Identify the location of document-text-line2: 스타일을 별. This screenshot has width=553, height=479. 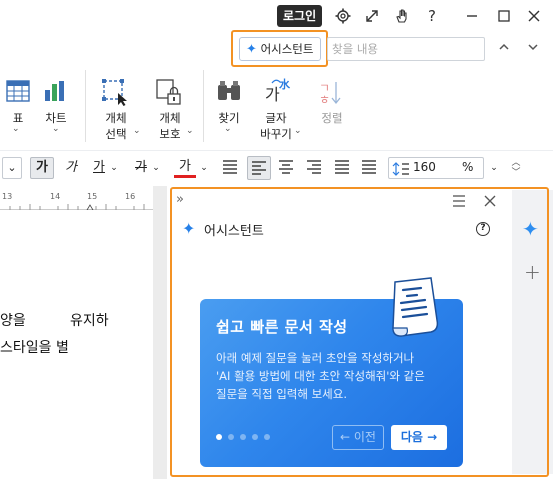
(34, 348).